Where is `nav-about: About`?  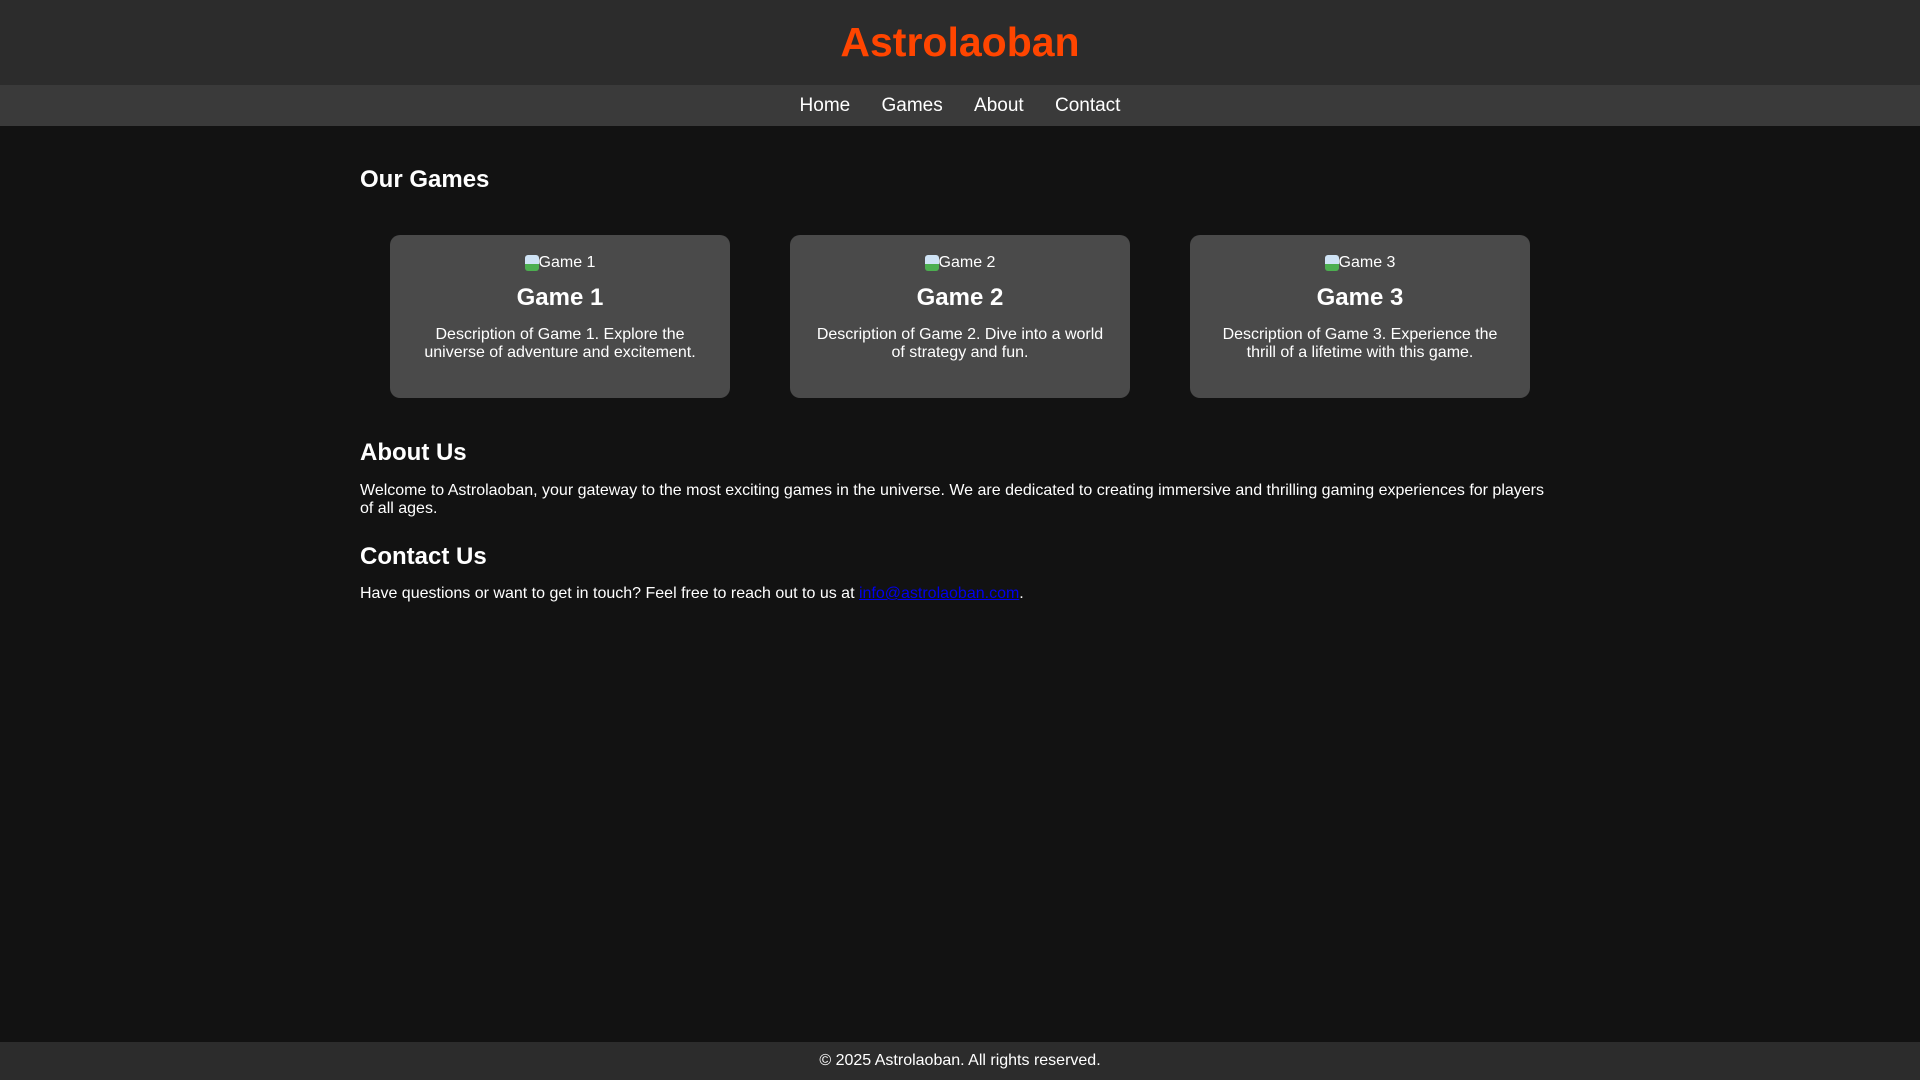
nav-about: About is located at coordinates (999, 105).